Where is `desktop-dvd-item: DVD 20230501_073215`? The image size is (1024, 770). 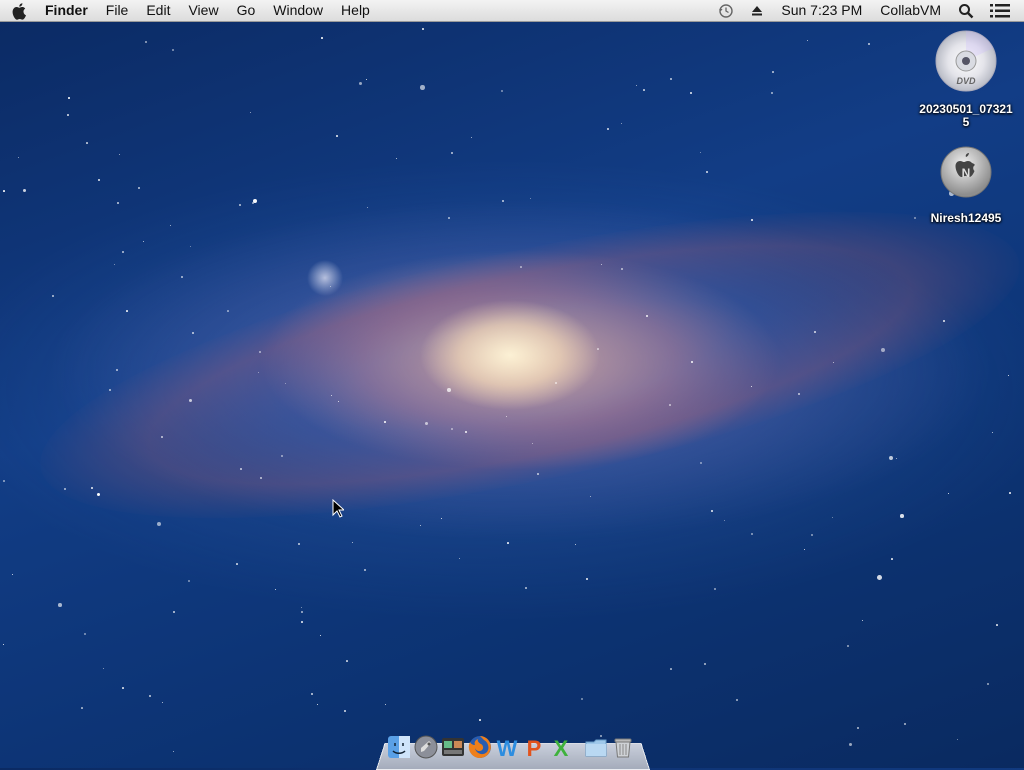
desktop-dvd-item: DVD 20230501_073215 is located at coordinates (966, 79).